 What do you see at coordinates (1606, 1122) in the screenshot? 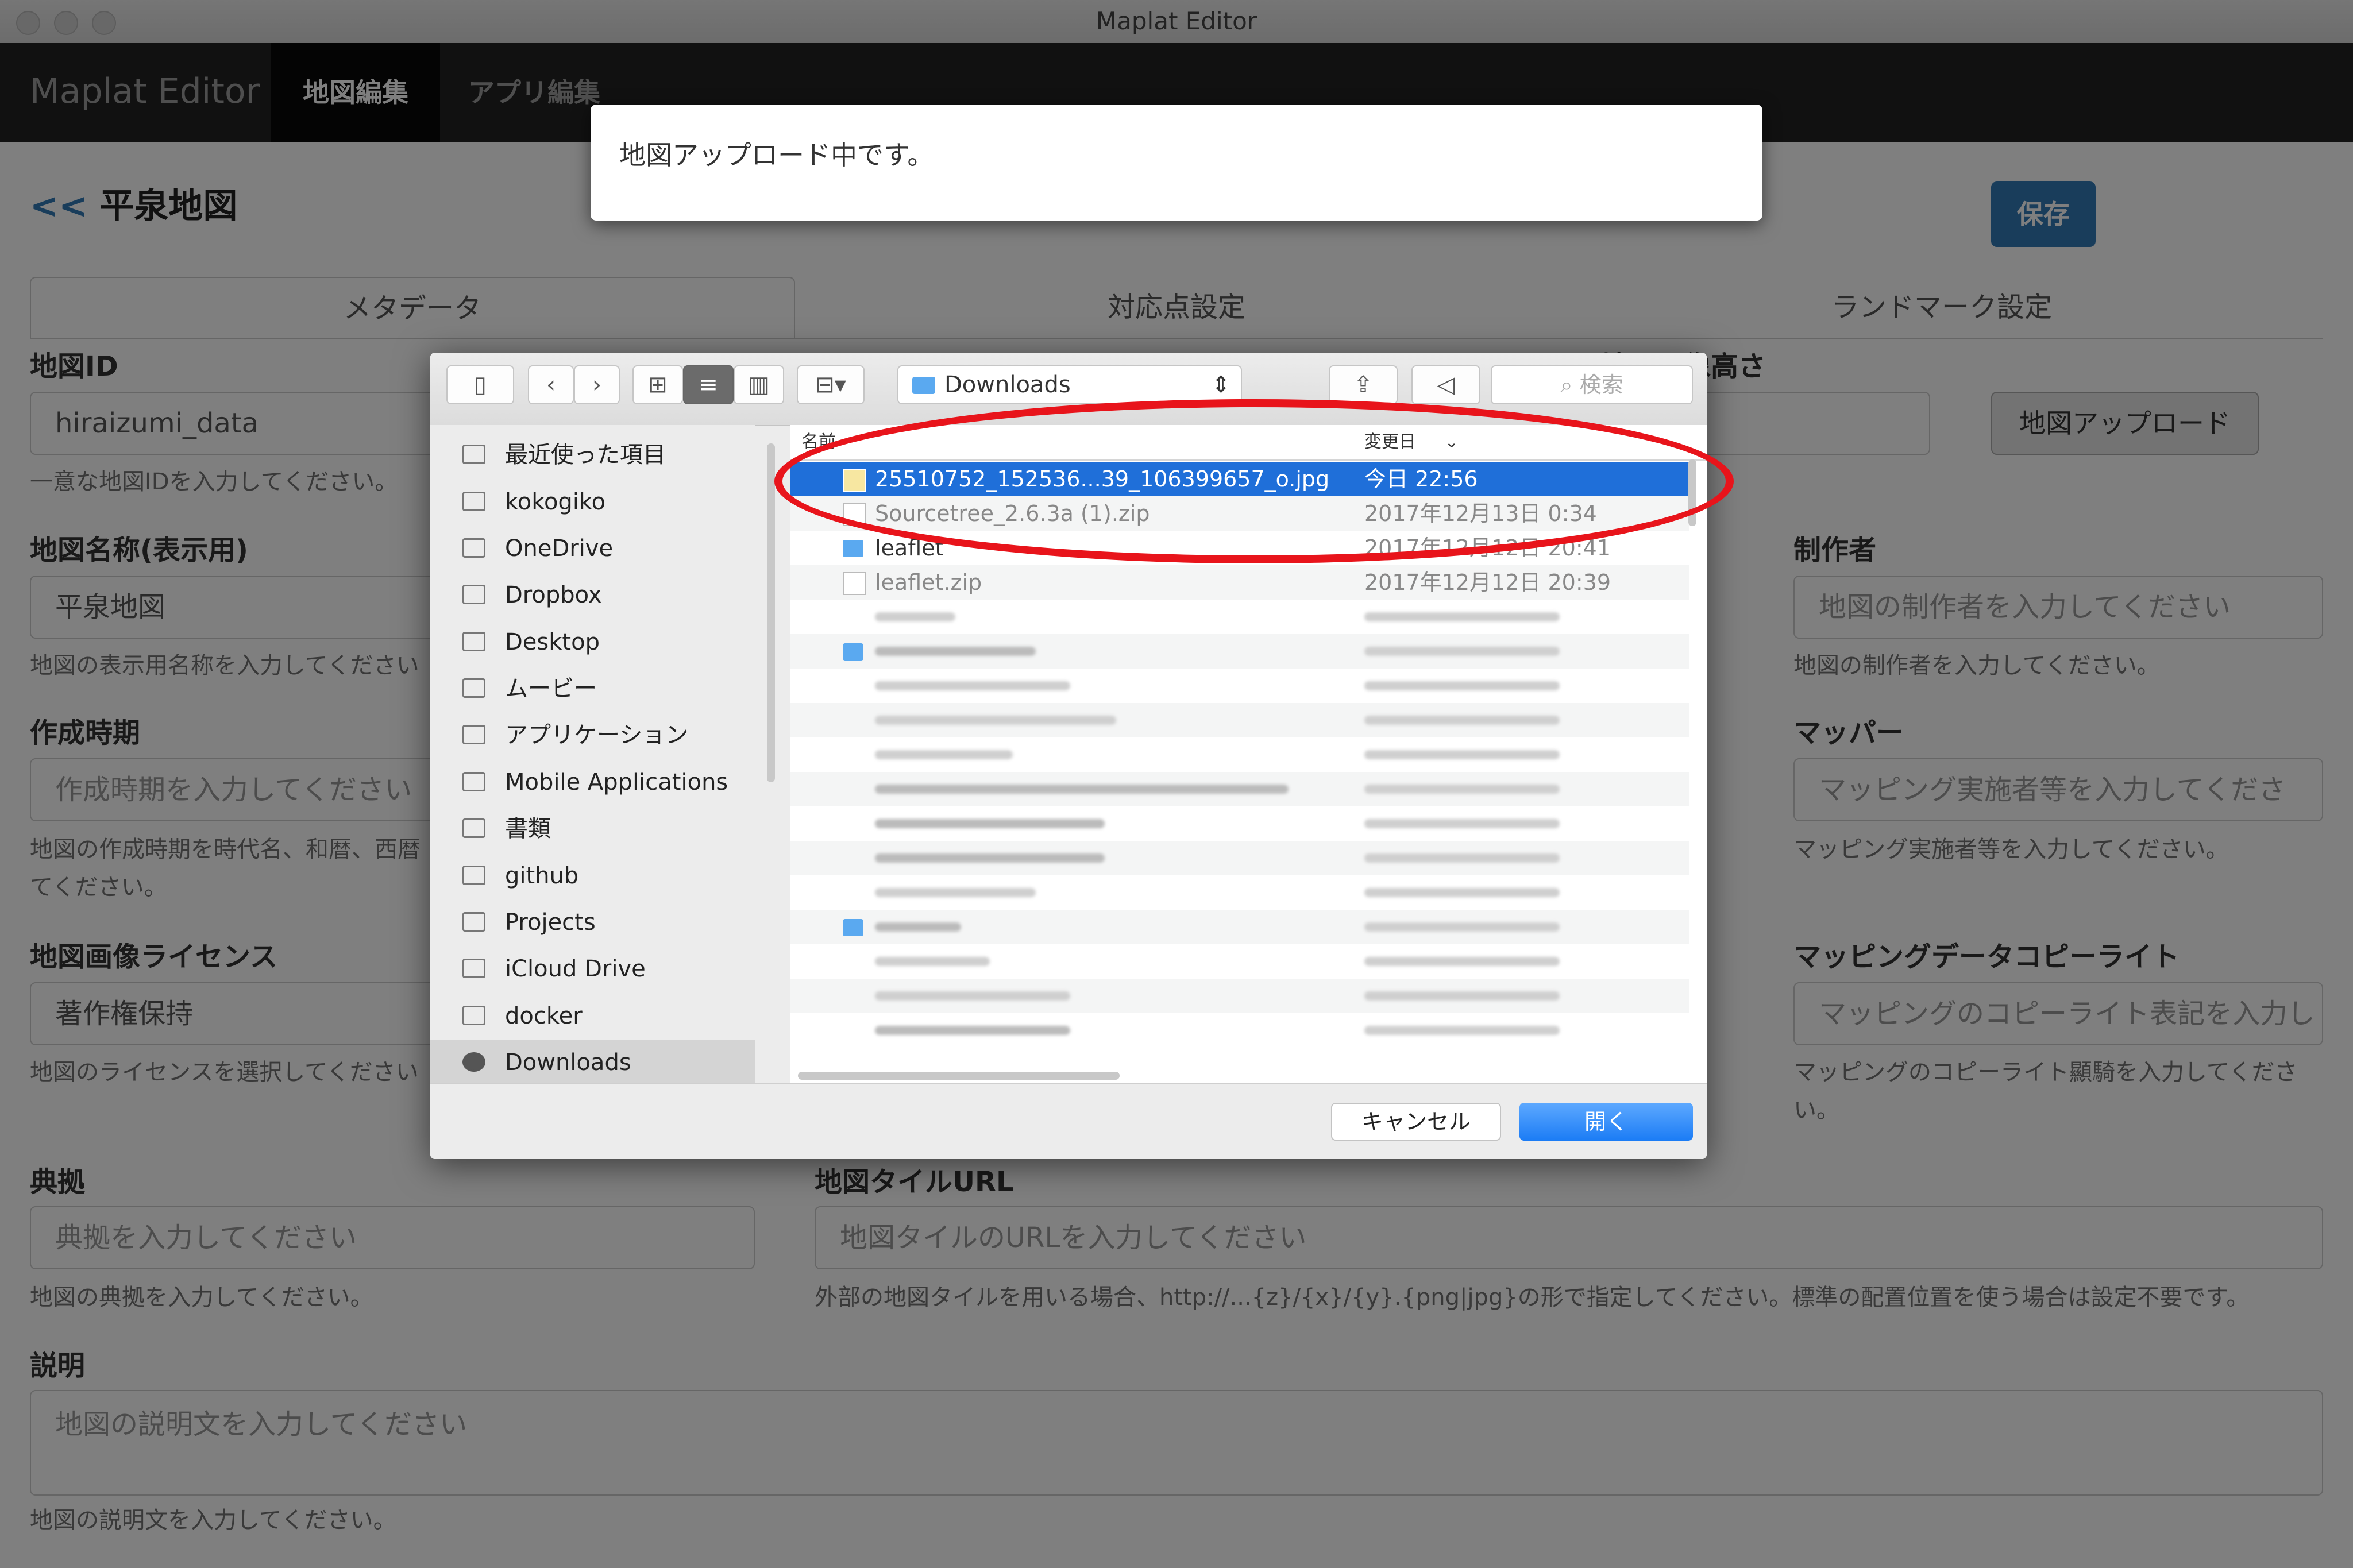
I see `open-button: 開く` at bounding box center [1606, 1122].